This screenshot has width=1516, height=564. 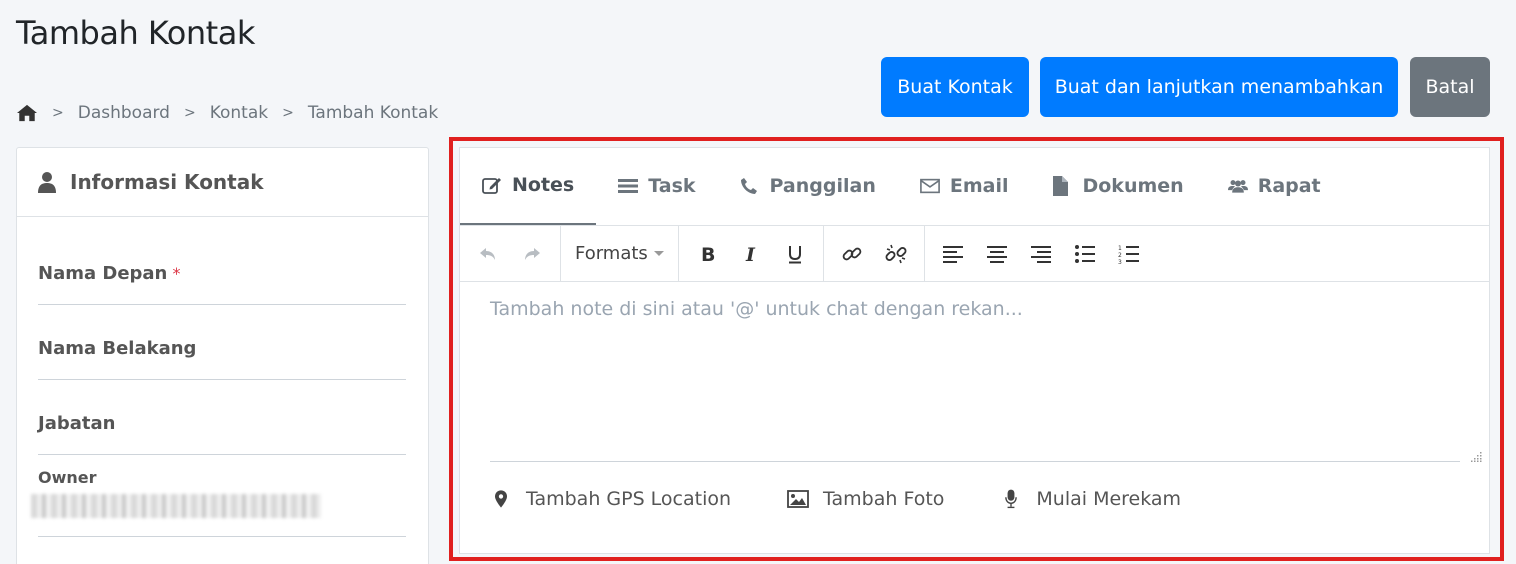 I want to click on style-group: B I, so click(x=751, y=253).